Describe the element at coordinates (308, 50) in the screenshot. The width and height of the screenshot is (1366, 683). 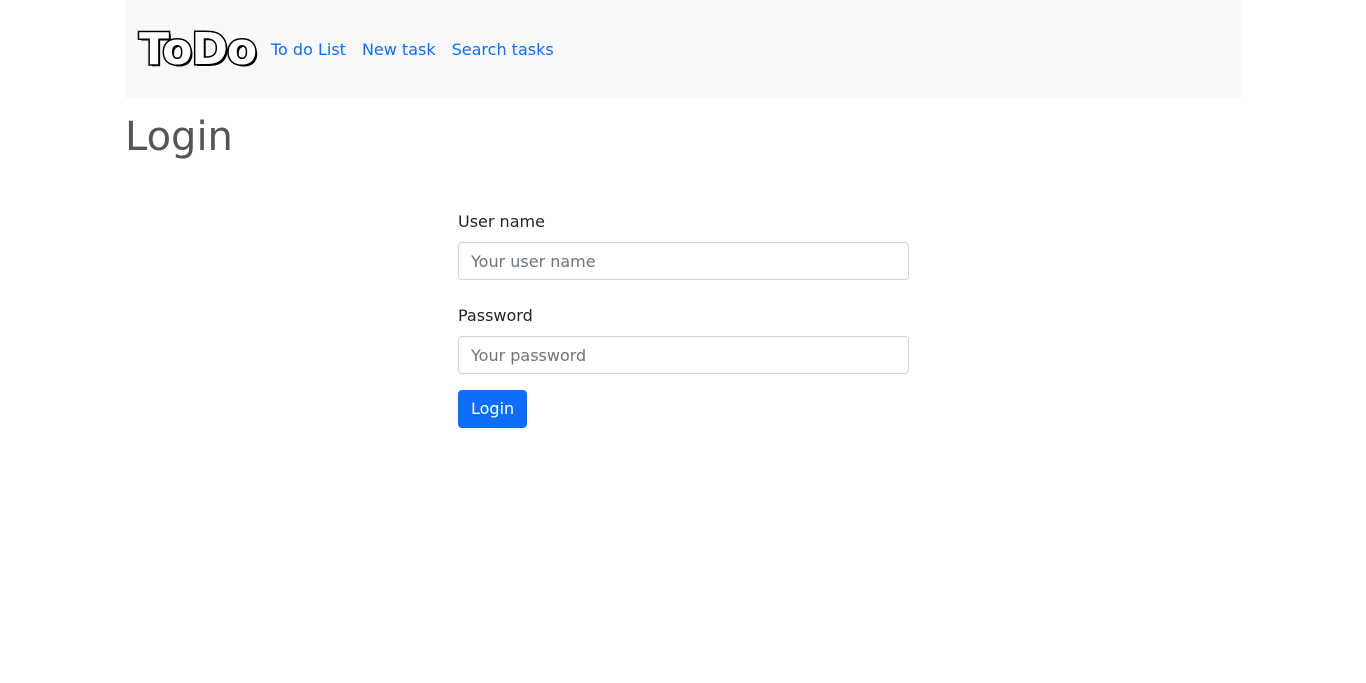
I see `nav-link-todo-list: To do List` at that location.